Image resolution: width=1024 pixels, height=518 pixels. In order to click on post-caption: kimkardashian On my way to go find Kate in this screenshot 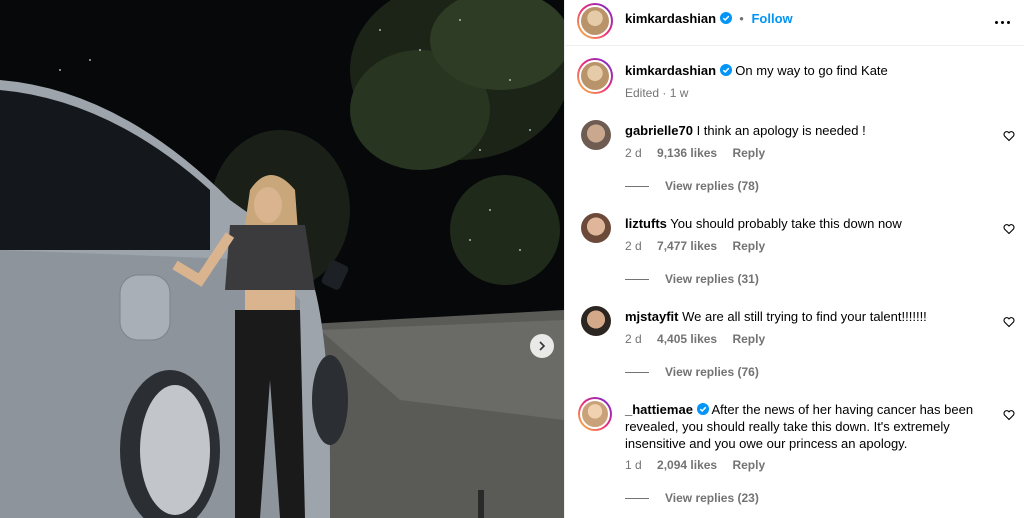, I will do `click(815, 71)`.